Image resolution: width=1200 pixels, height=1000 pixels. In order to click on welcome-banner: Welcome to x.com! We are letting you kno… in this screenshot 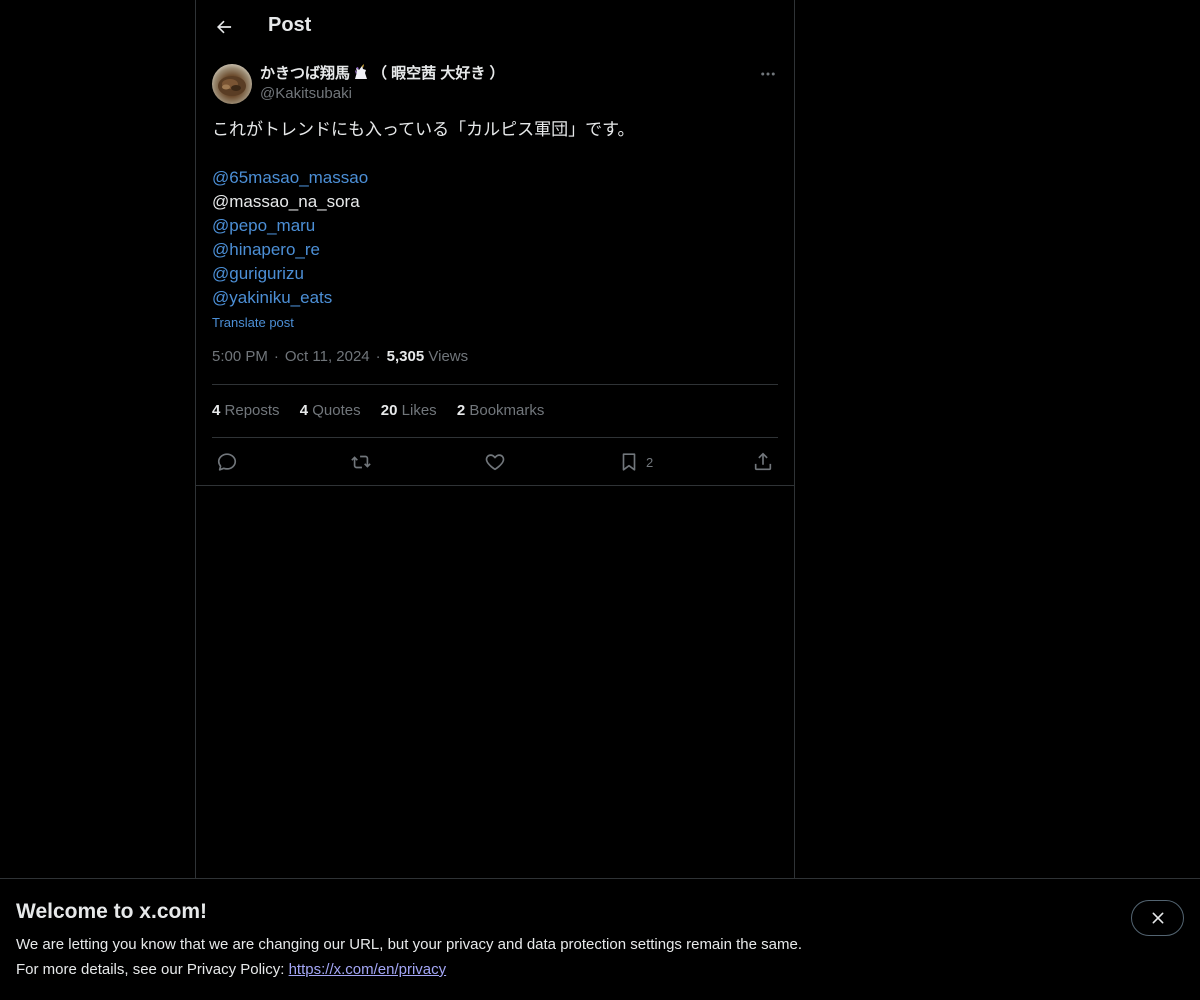, I will do `click(600, 939)`.